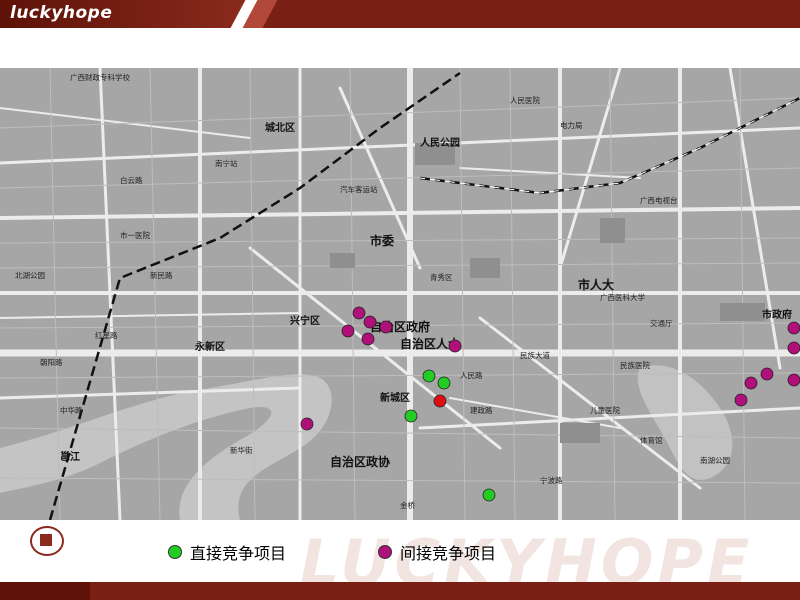 This screenshot has width=800, height=600. I want to click on label-nanning-station: 南宁站, so click(226, 163).